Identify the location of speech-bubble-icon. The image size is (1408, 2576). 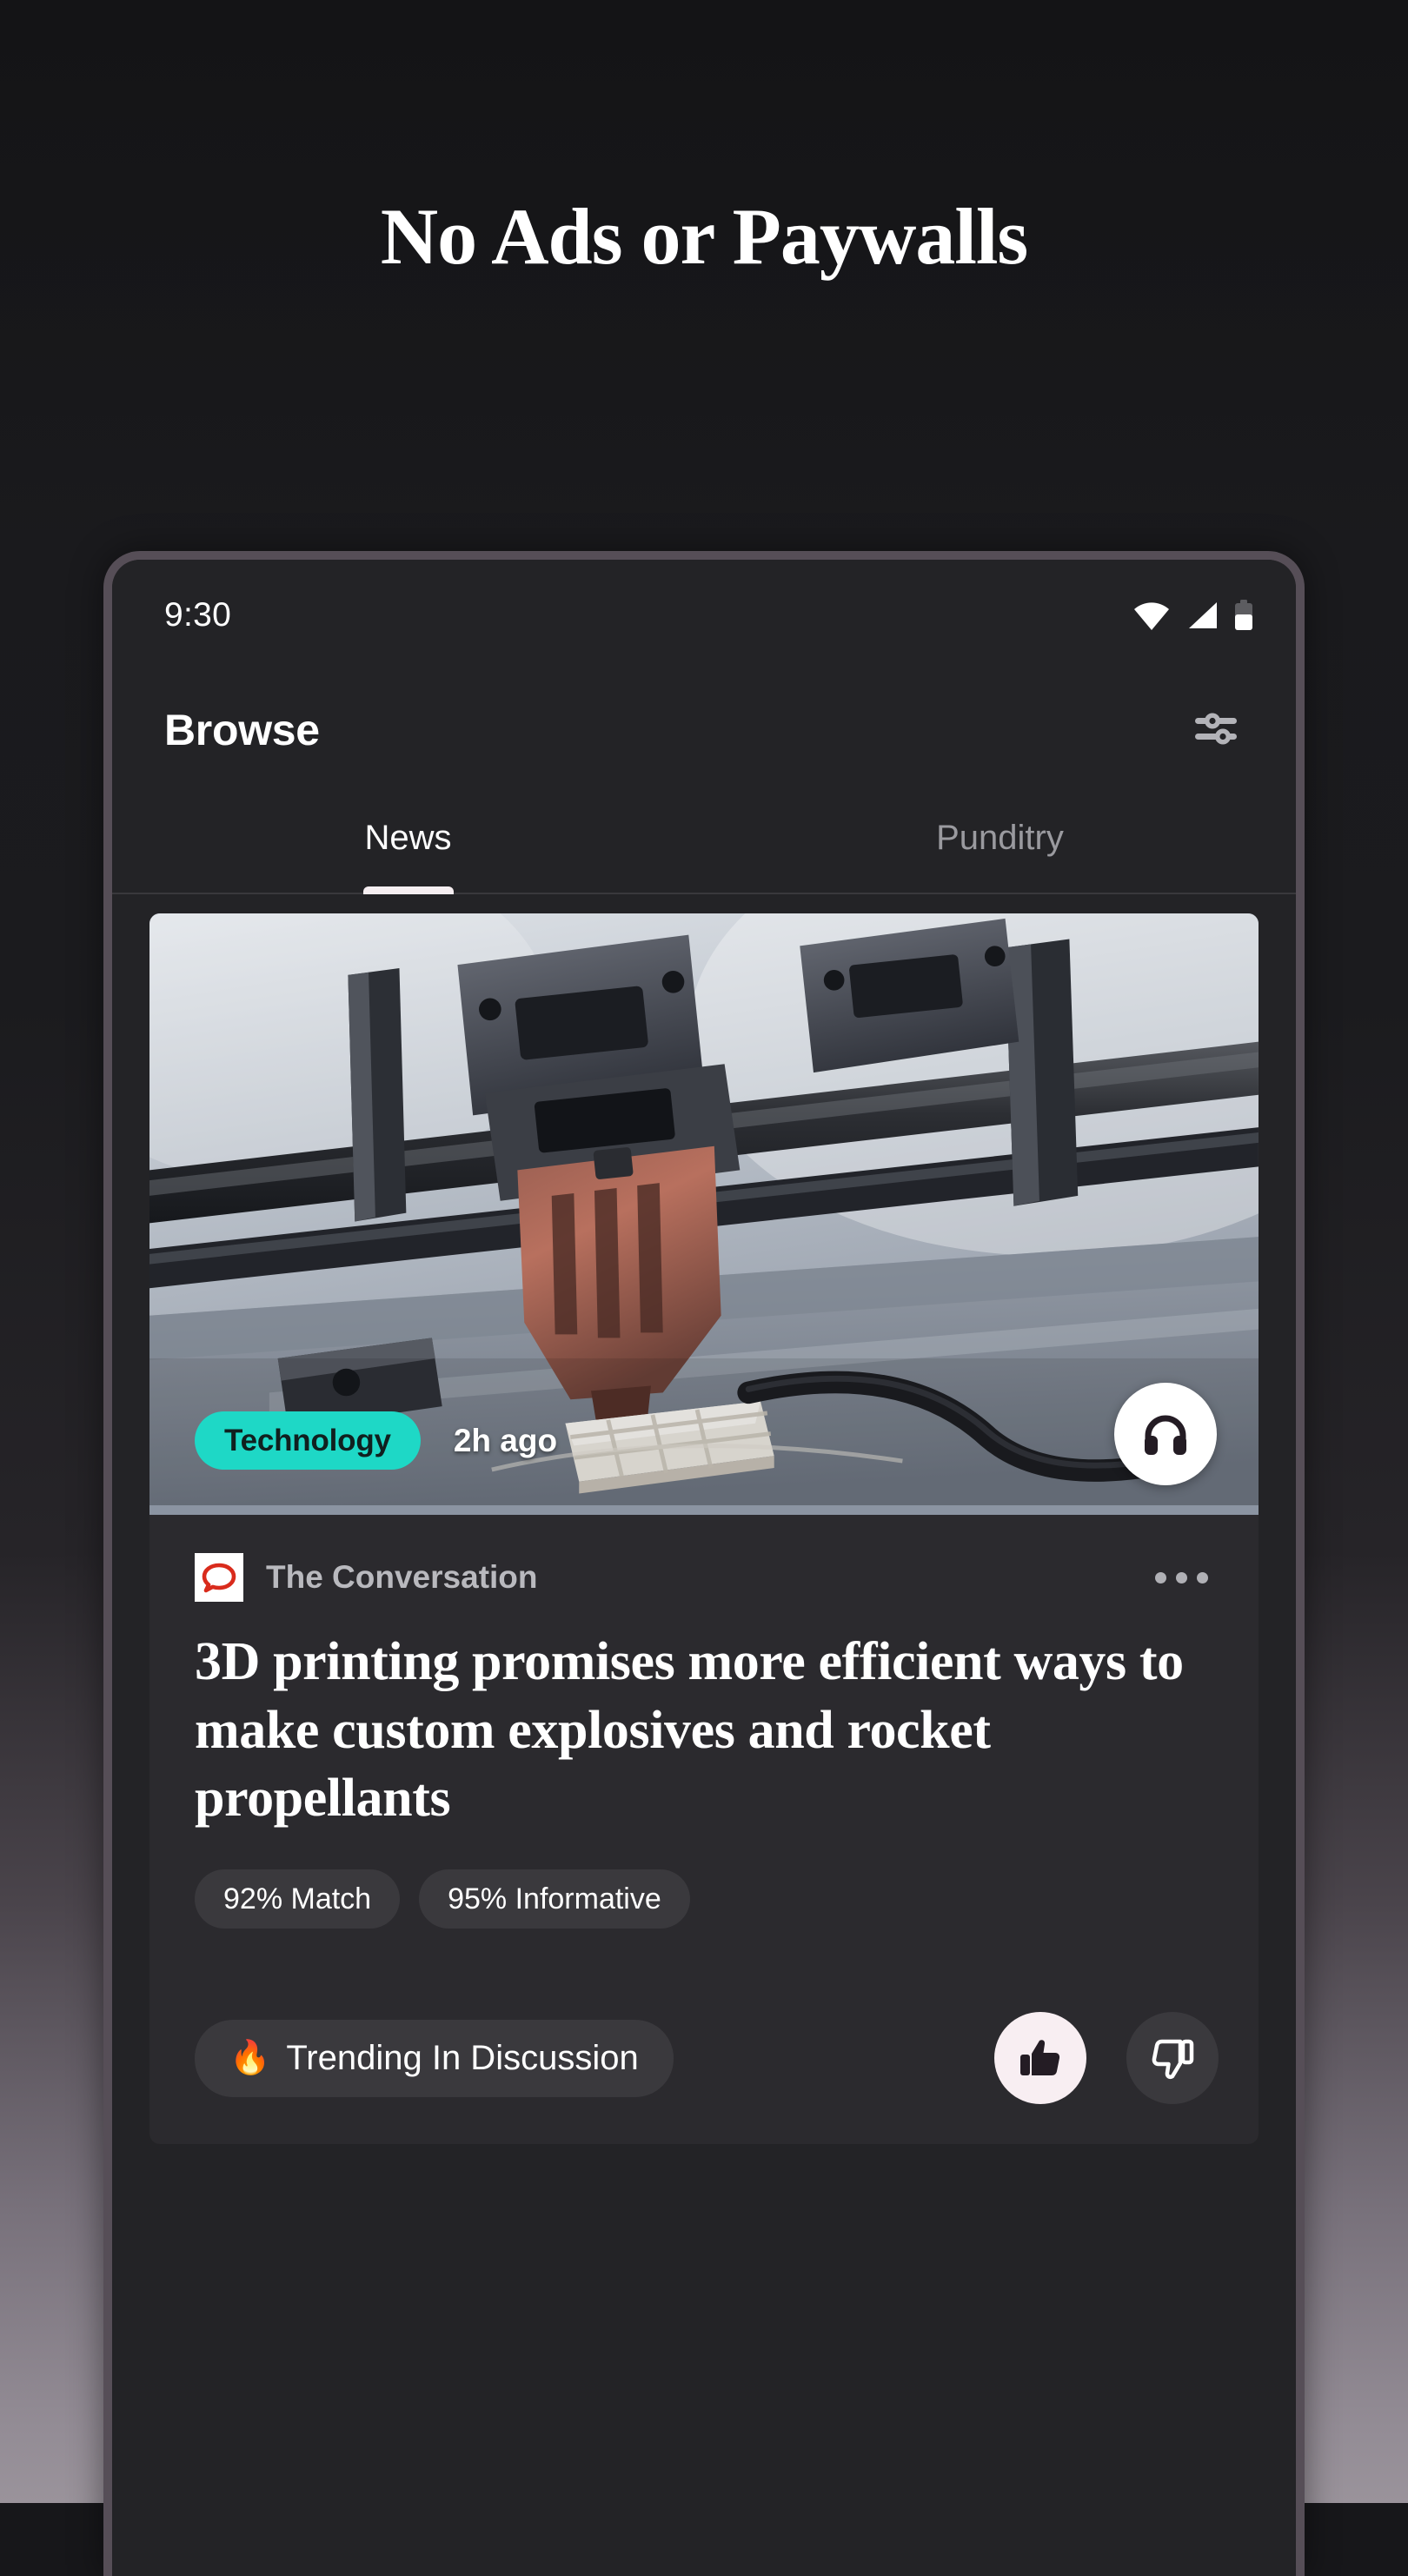
(219, 1578).